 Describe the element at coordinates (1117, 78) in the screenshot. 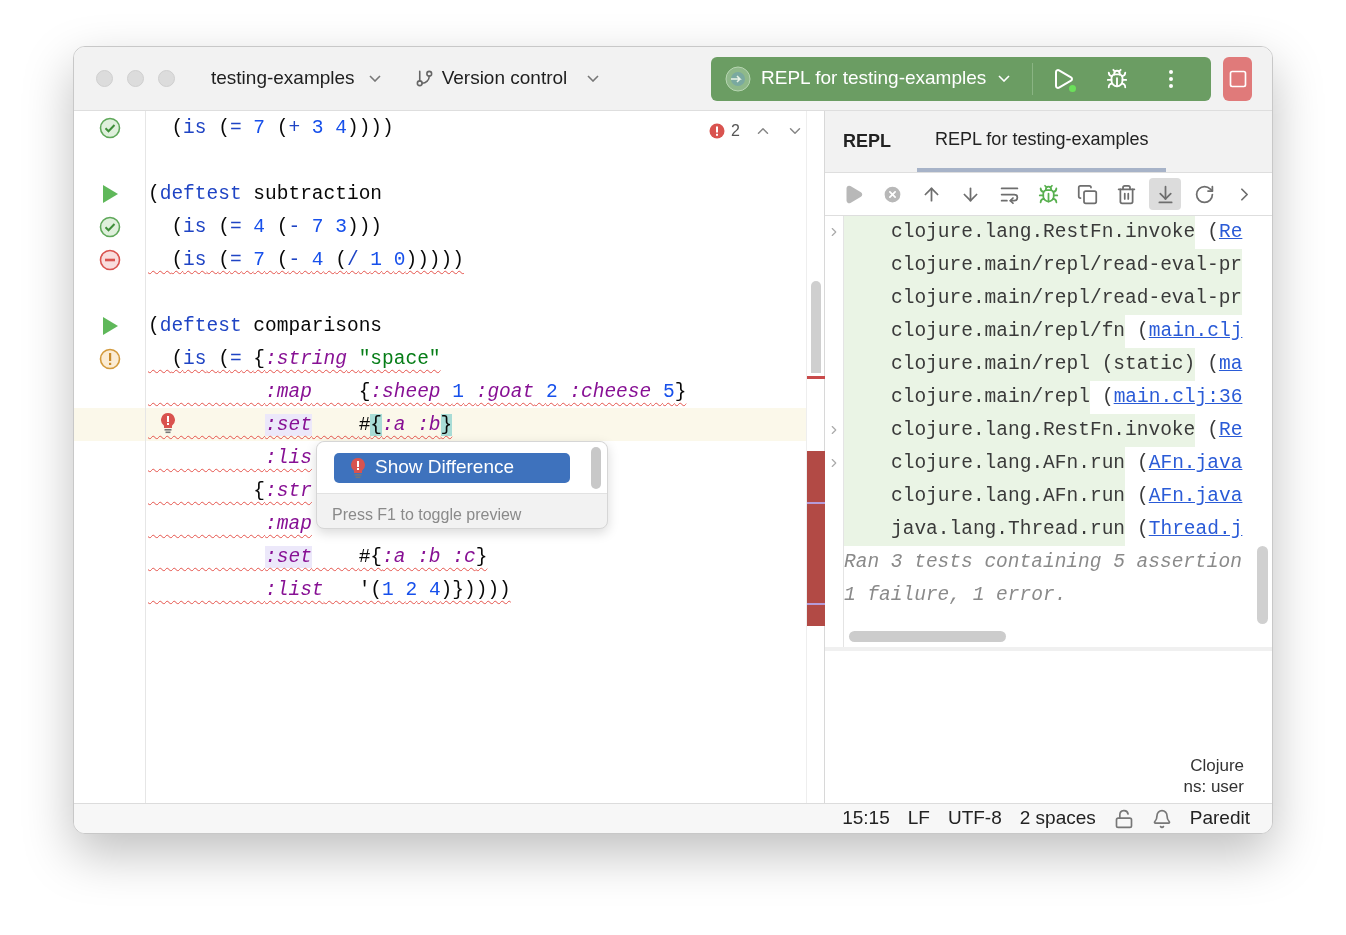

I see `bug-icon` at that location.